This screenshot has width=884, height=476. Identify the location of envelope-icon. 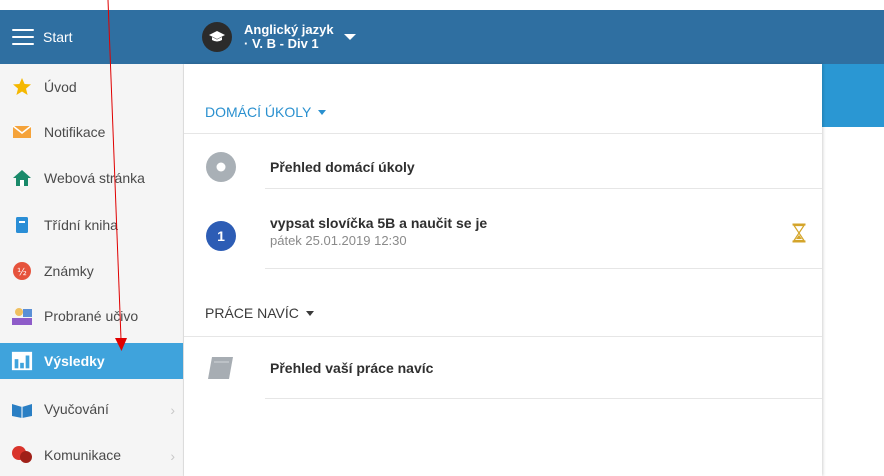
(22, 132).